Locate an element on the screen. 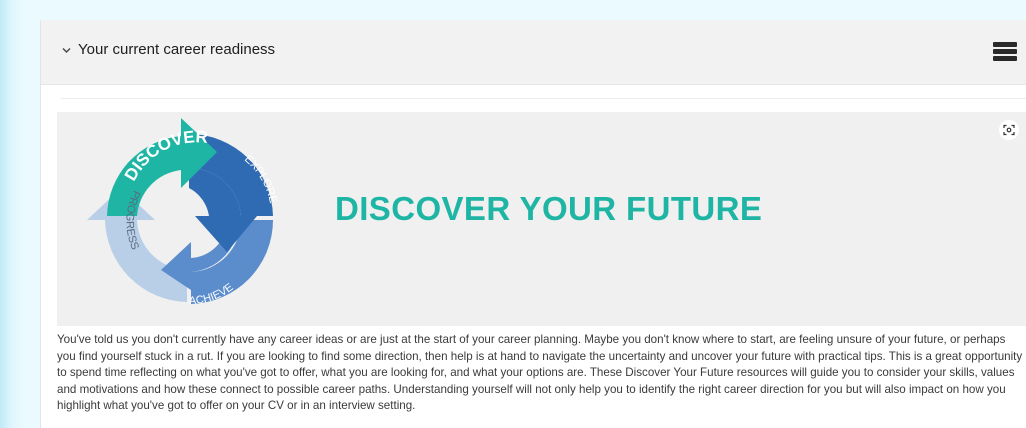  menu-stack-icon is located at coordinates (1005, 52).